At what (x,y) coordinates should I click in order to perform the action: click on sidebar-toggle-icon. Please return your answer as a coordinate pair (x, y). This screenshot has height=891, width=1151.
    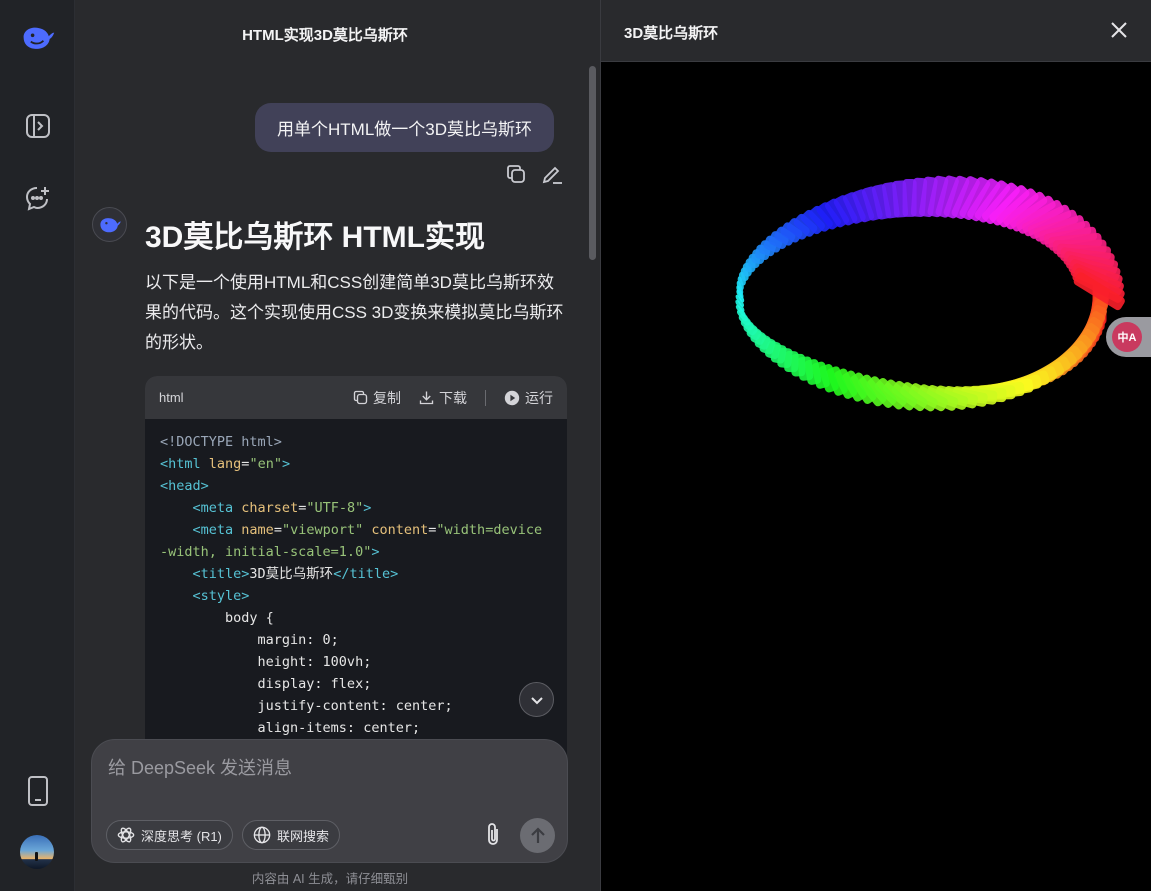
    Looking at the image, I should click on (38, 126).